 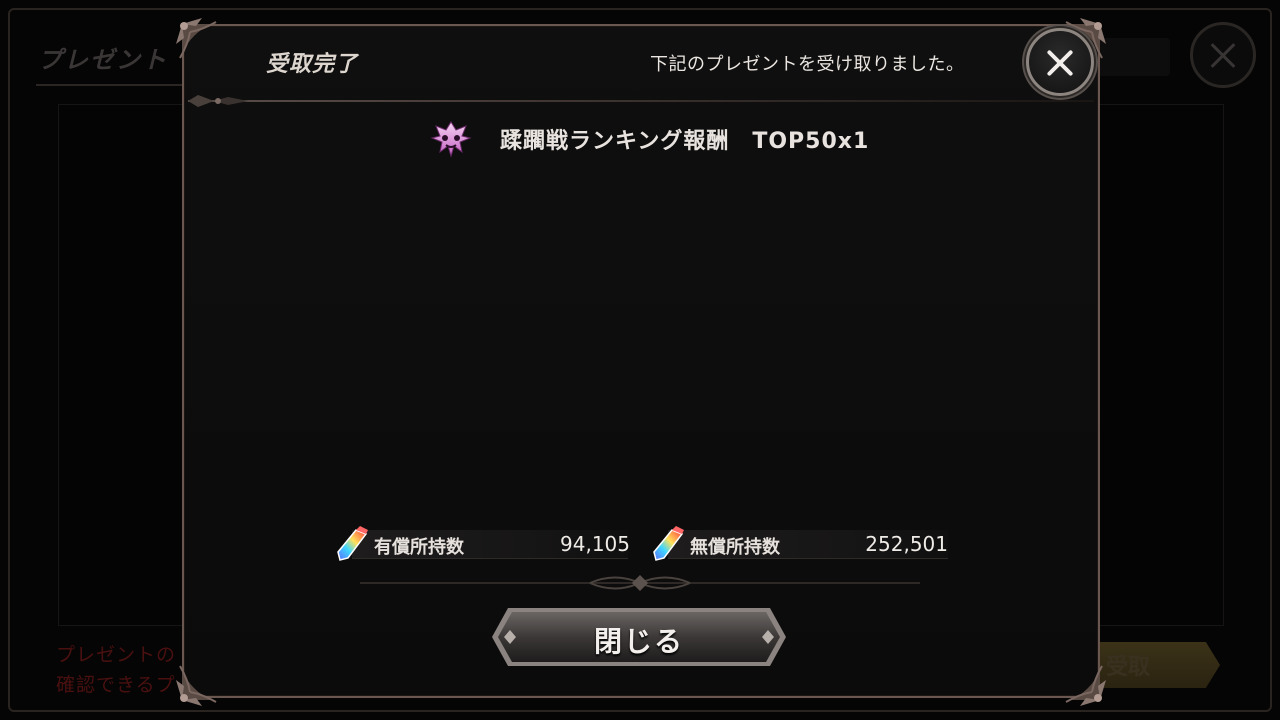 What do you see at coordinates (668, 543) in the screenshot?
I see `free-gem-icon` at bounding box center [668, 543].